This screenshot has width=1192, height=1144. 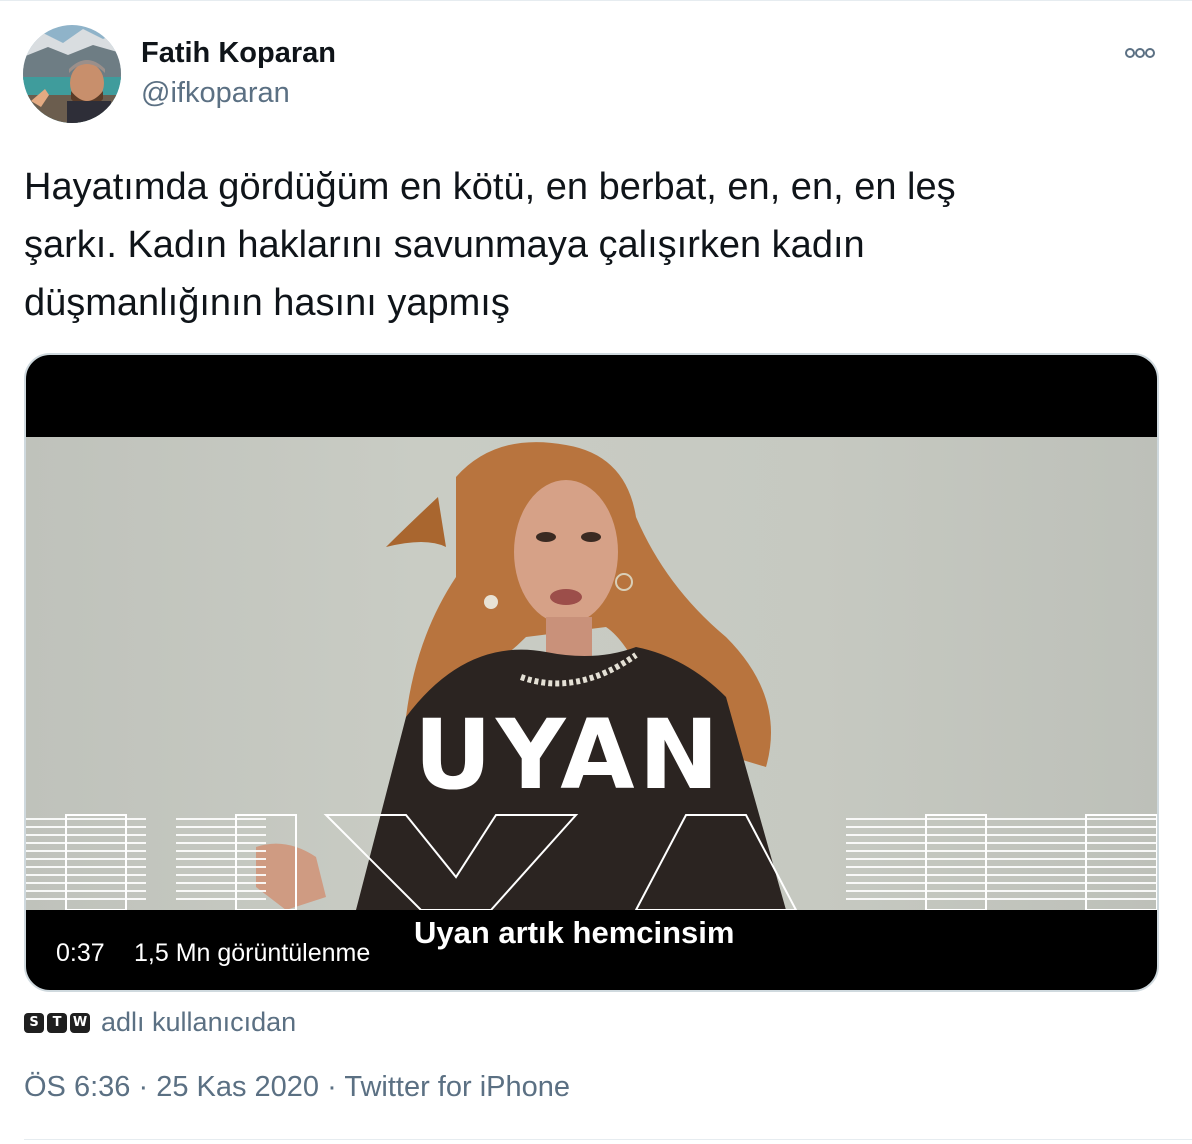 What do you see at coordinates (457, 1087) in the screenshot?
I see `tweet-source: Twitter for iPhone` at bounding box center [457, 1087].